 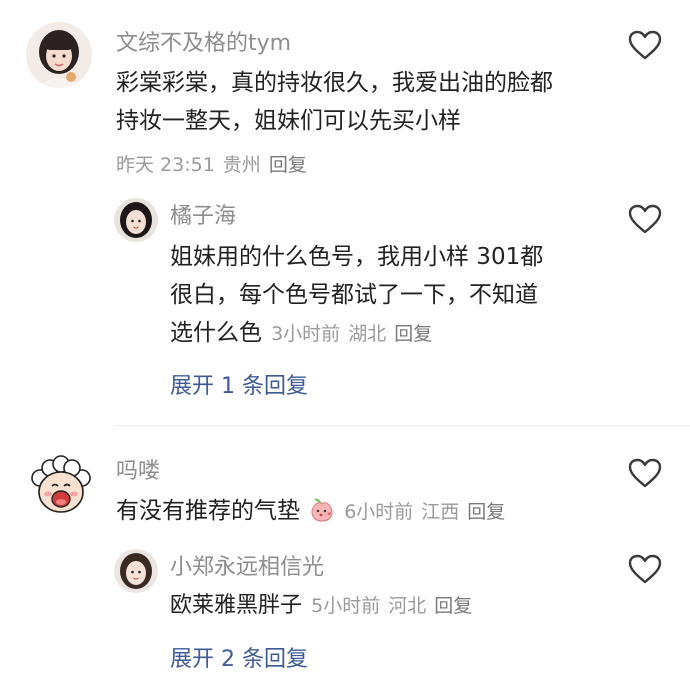 What do you see at coordinates (379, 512) in the screenshot?
I see `comment-time: 6小时前` at bounding box center [379, 512].